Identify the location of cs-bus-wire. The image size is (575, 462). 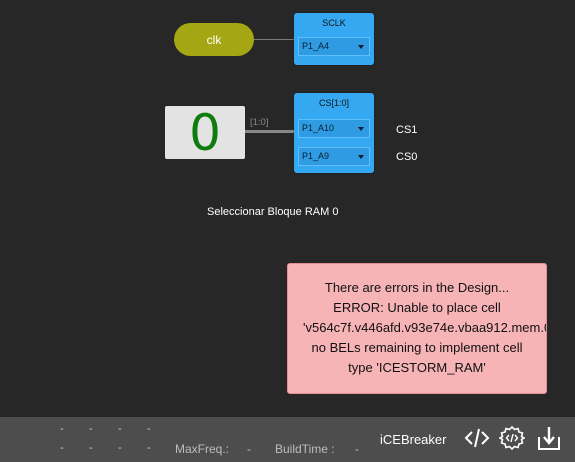
(270, 131).